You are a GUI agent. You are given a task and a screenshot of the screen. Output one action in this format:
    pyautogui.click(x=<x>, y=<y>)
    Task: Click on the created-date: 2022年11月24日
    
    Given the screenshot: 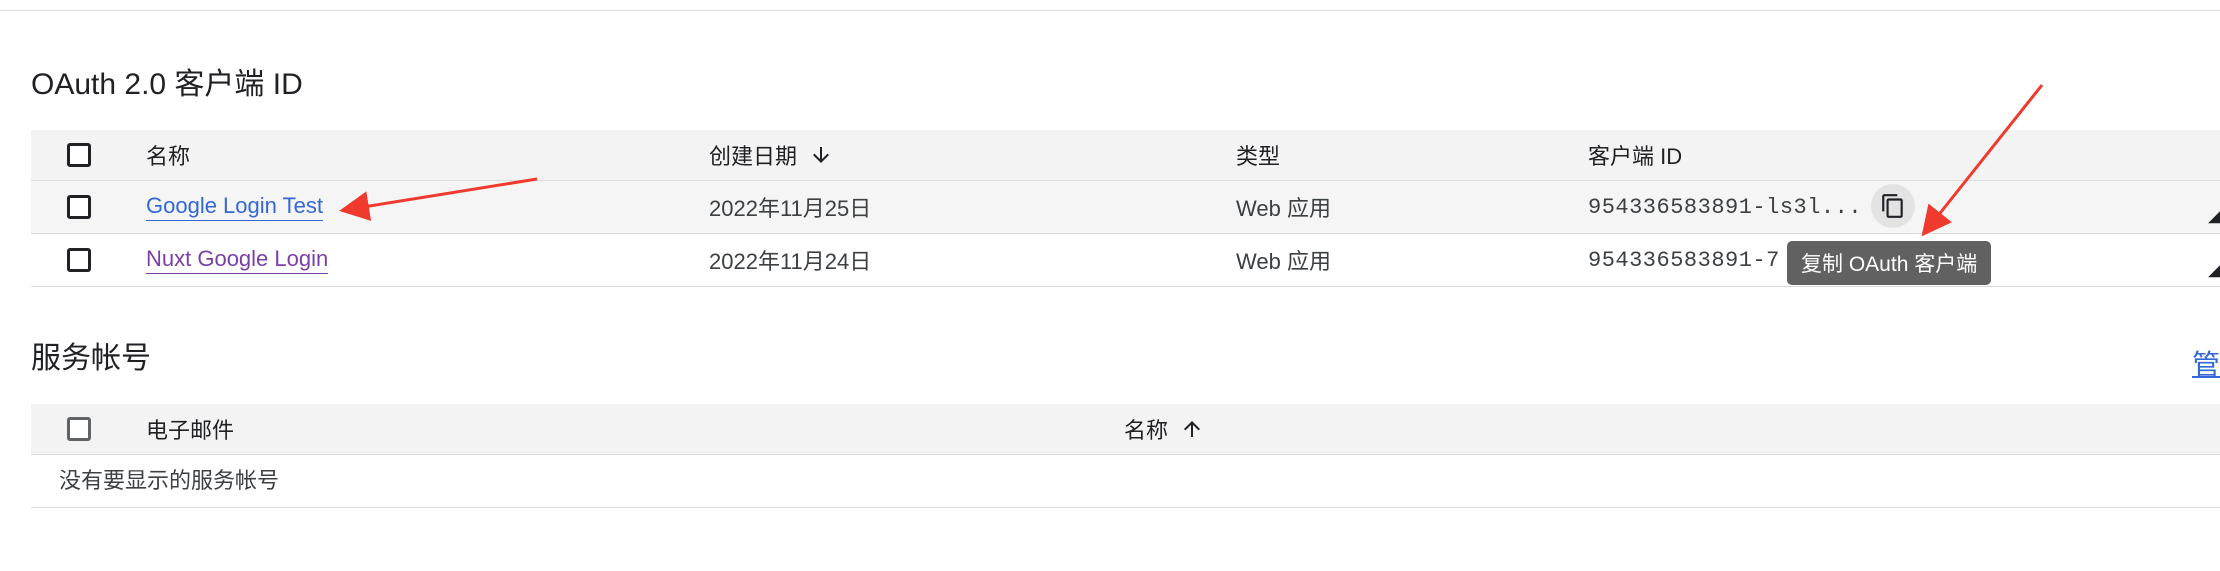 What is the action you would take?
    pyautogui.click(x=790, y=261)
    